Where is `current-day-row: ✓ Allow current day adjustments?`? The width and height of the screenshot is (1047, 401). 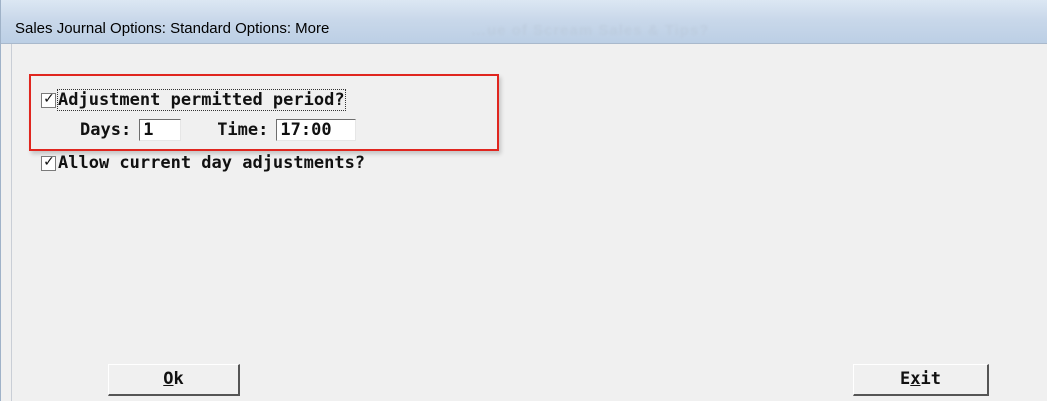
current-day-row: ✓ Allow current day adjustments? is located at coordinates (203, 163).